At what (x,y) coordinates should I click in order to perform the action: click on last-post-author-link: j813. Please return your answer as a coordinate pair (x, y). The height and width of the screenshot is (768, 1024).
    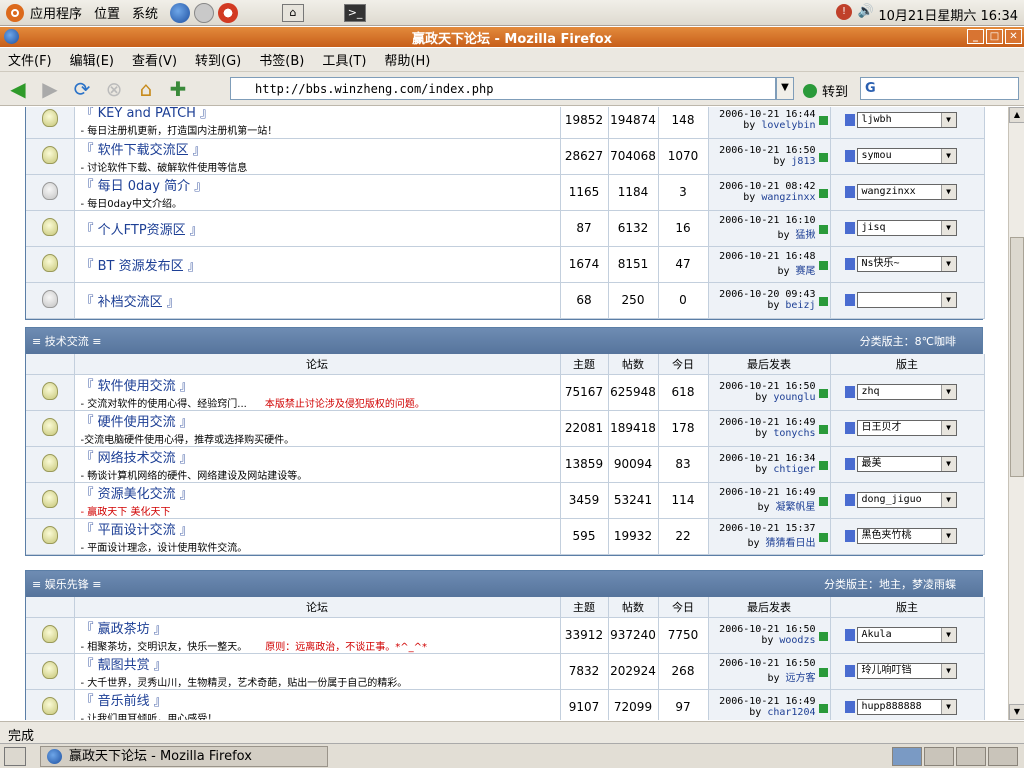
    Looking at the image, I should click on (803, 161).